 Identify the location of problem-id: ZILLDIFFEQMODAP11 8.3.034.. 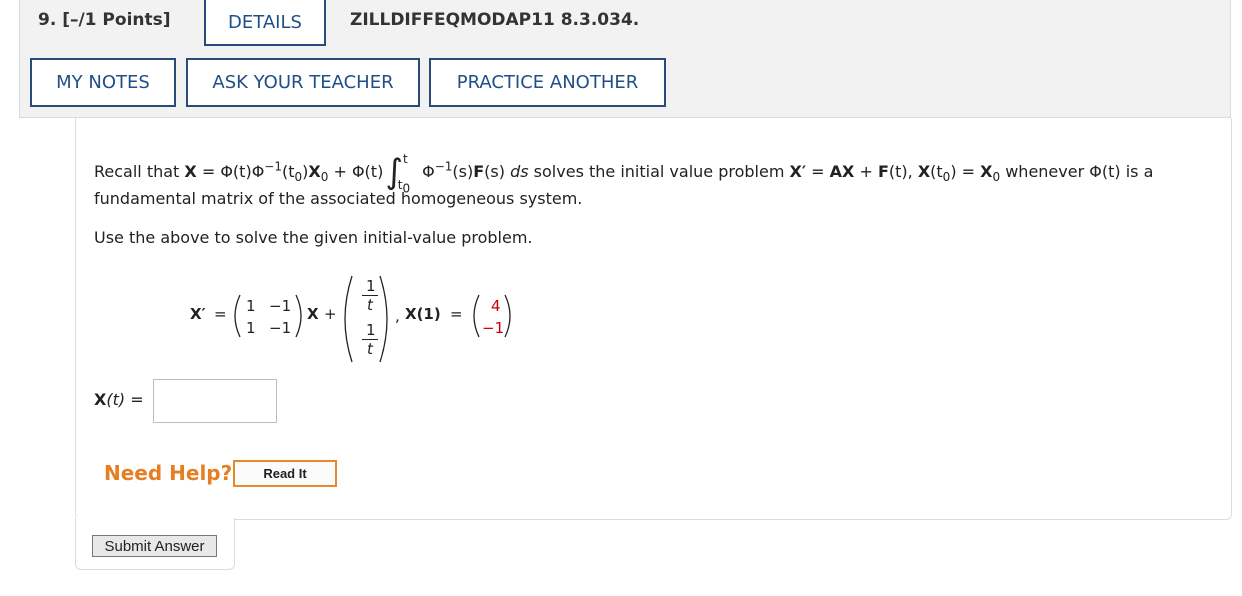
(495, 20).